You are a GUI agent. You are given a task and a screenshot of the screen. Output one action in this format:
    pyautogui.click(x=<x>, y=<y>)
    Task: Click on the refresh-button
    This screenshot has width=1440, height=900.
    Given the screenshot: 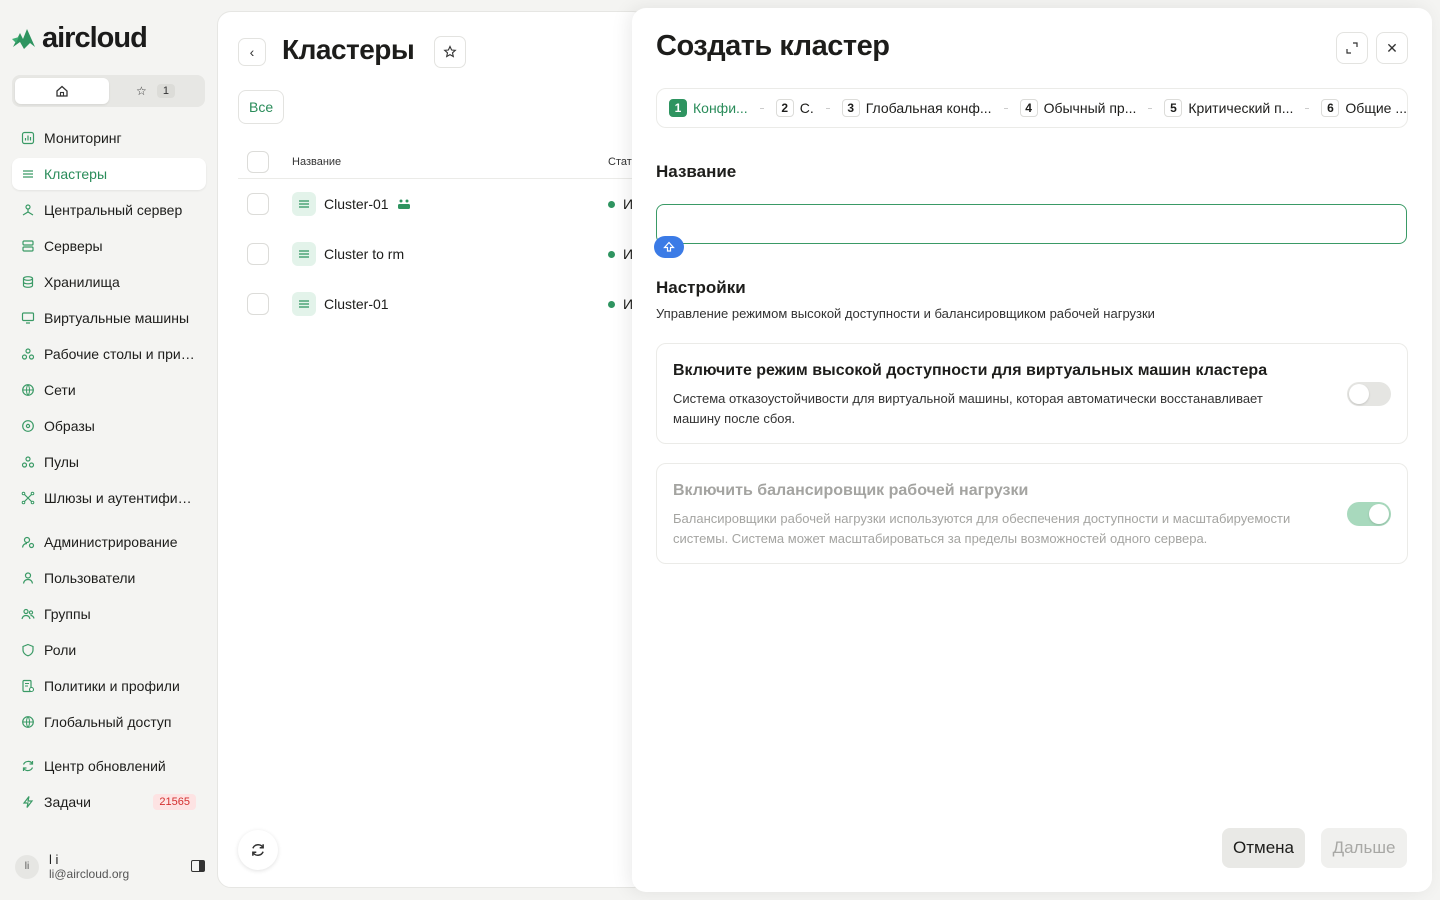 What is the action you would take?
    pyautogui.click(x=258, y=850)
    